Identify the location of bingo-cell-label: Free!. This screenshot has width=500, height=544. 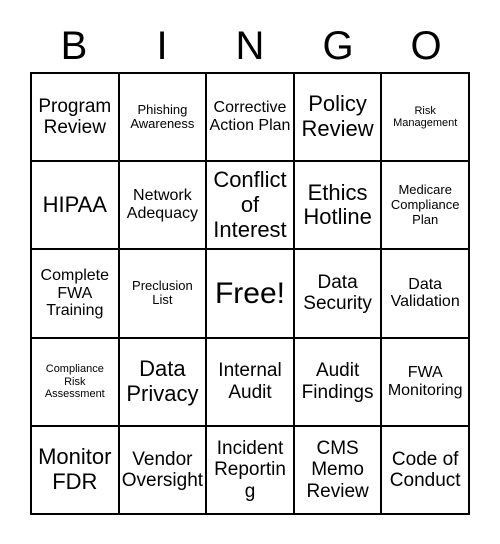
(249, 293).